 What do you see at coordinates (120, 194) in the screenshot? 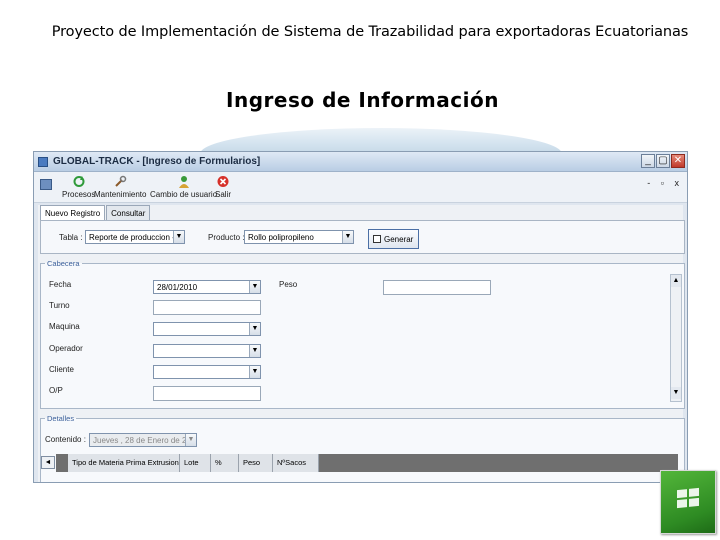
I see `mantenimiento-label: Mantenimiento` at bounding box center [120, 194].